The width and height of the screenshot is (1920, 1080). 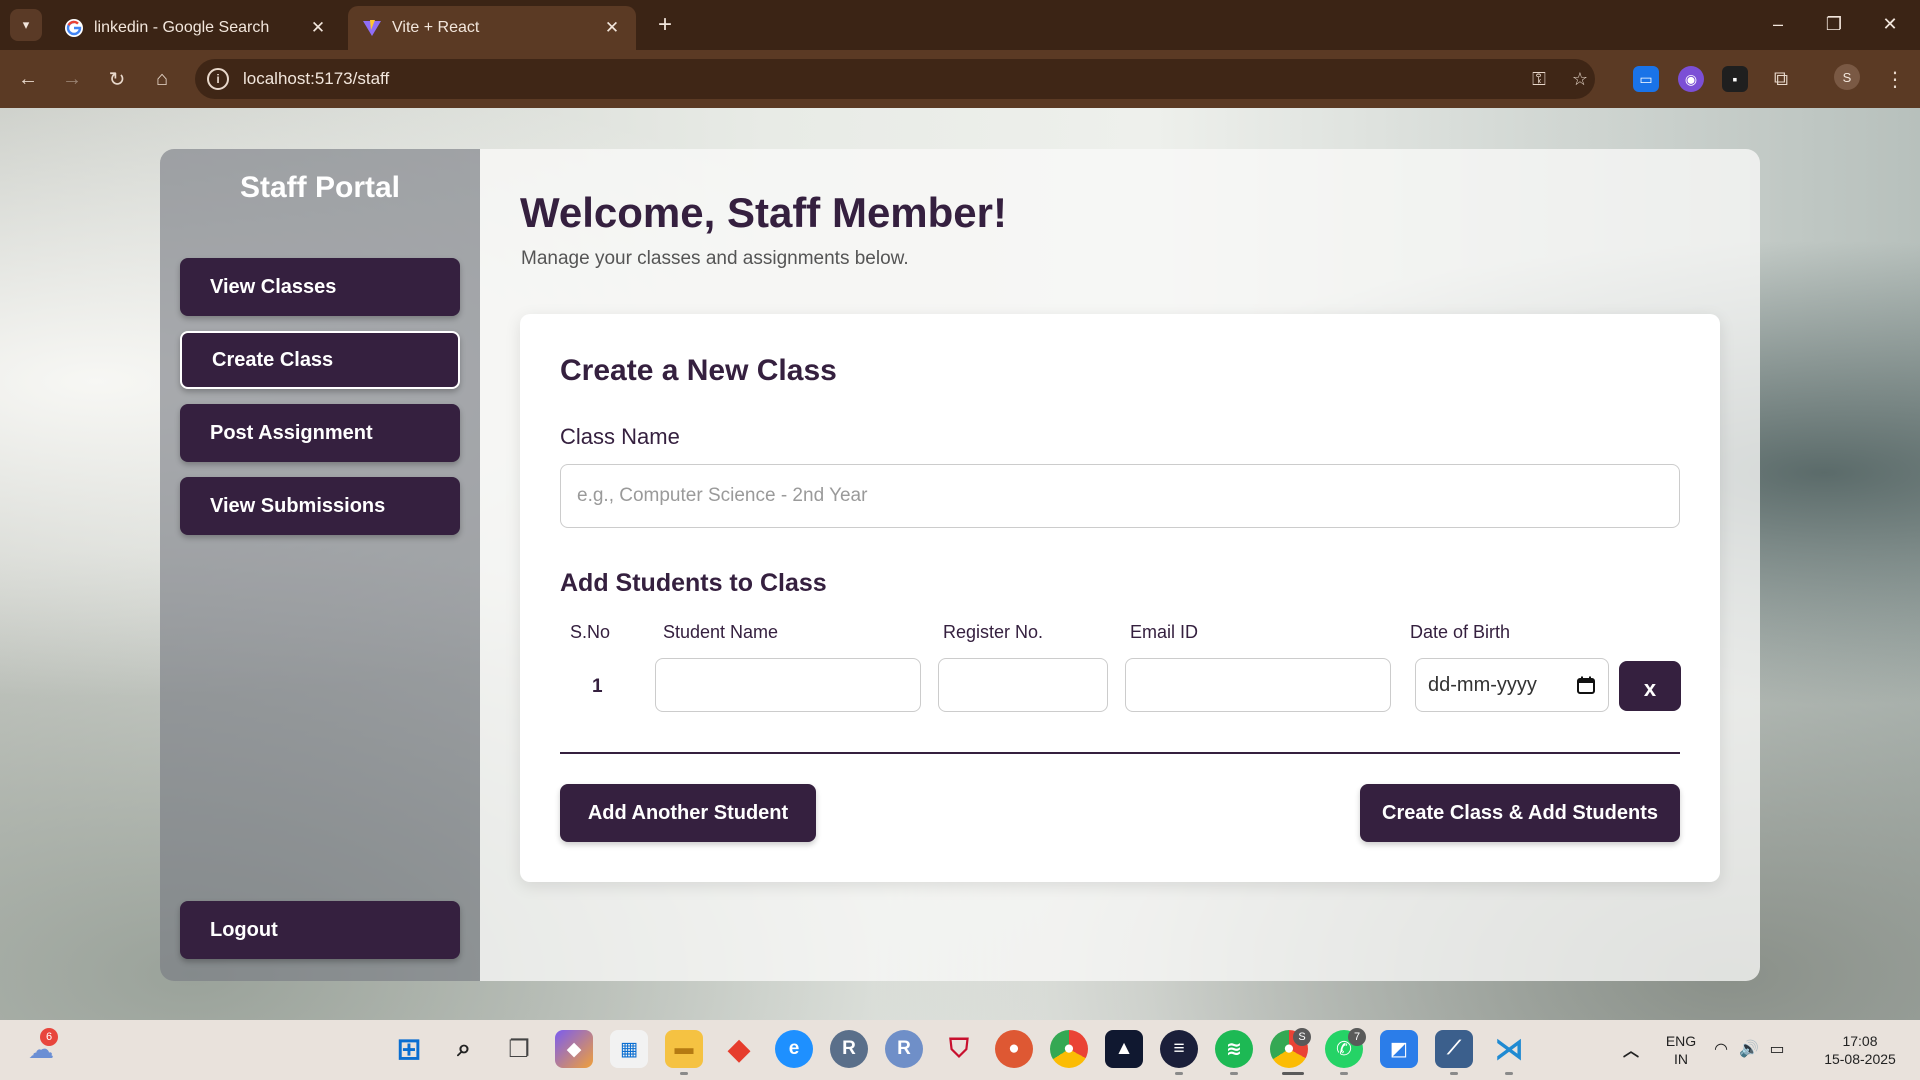 What do you see at coordinates (590, 632) in the screenshot?
I see `column-header-sno: S.No` at bounding box center [590, 632].